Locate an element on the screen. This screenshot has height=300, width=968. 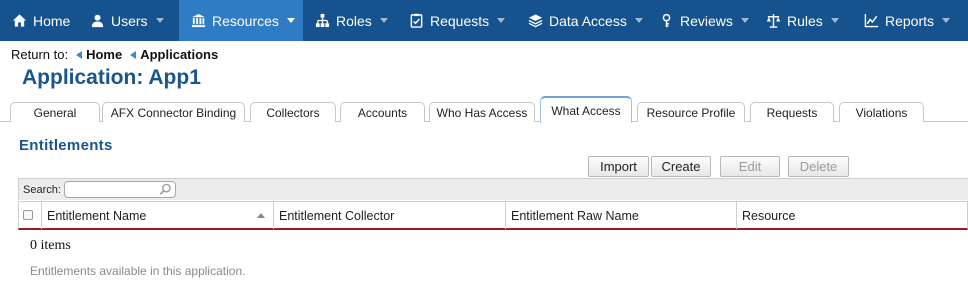
roles-icon is located at coordinates (322, 20).